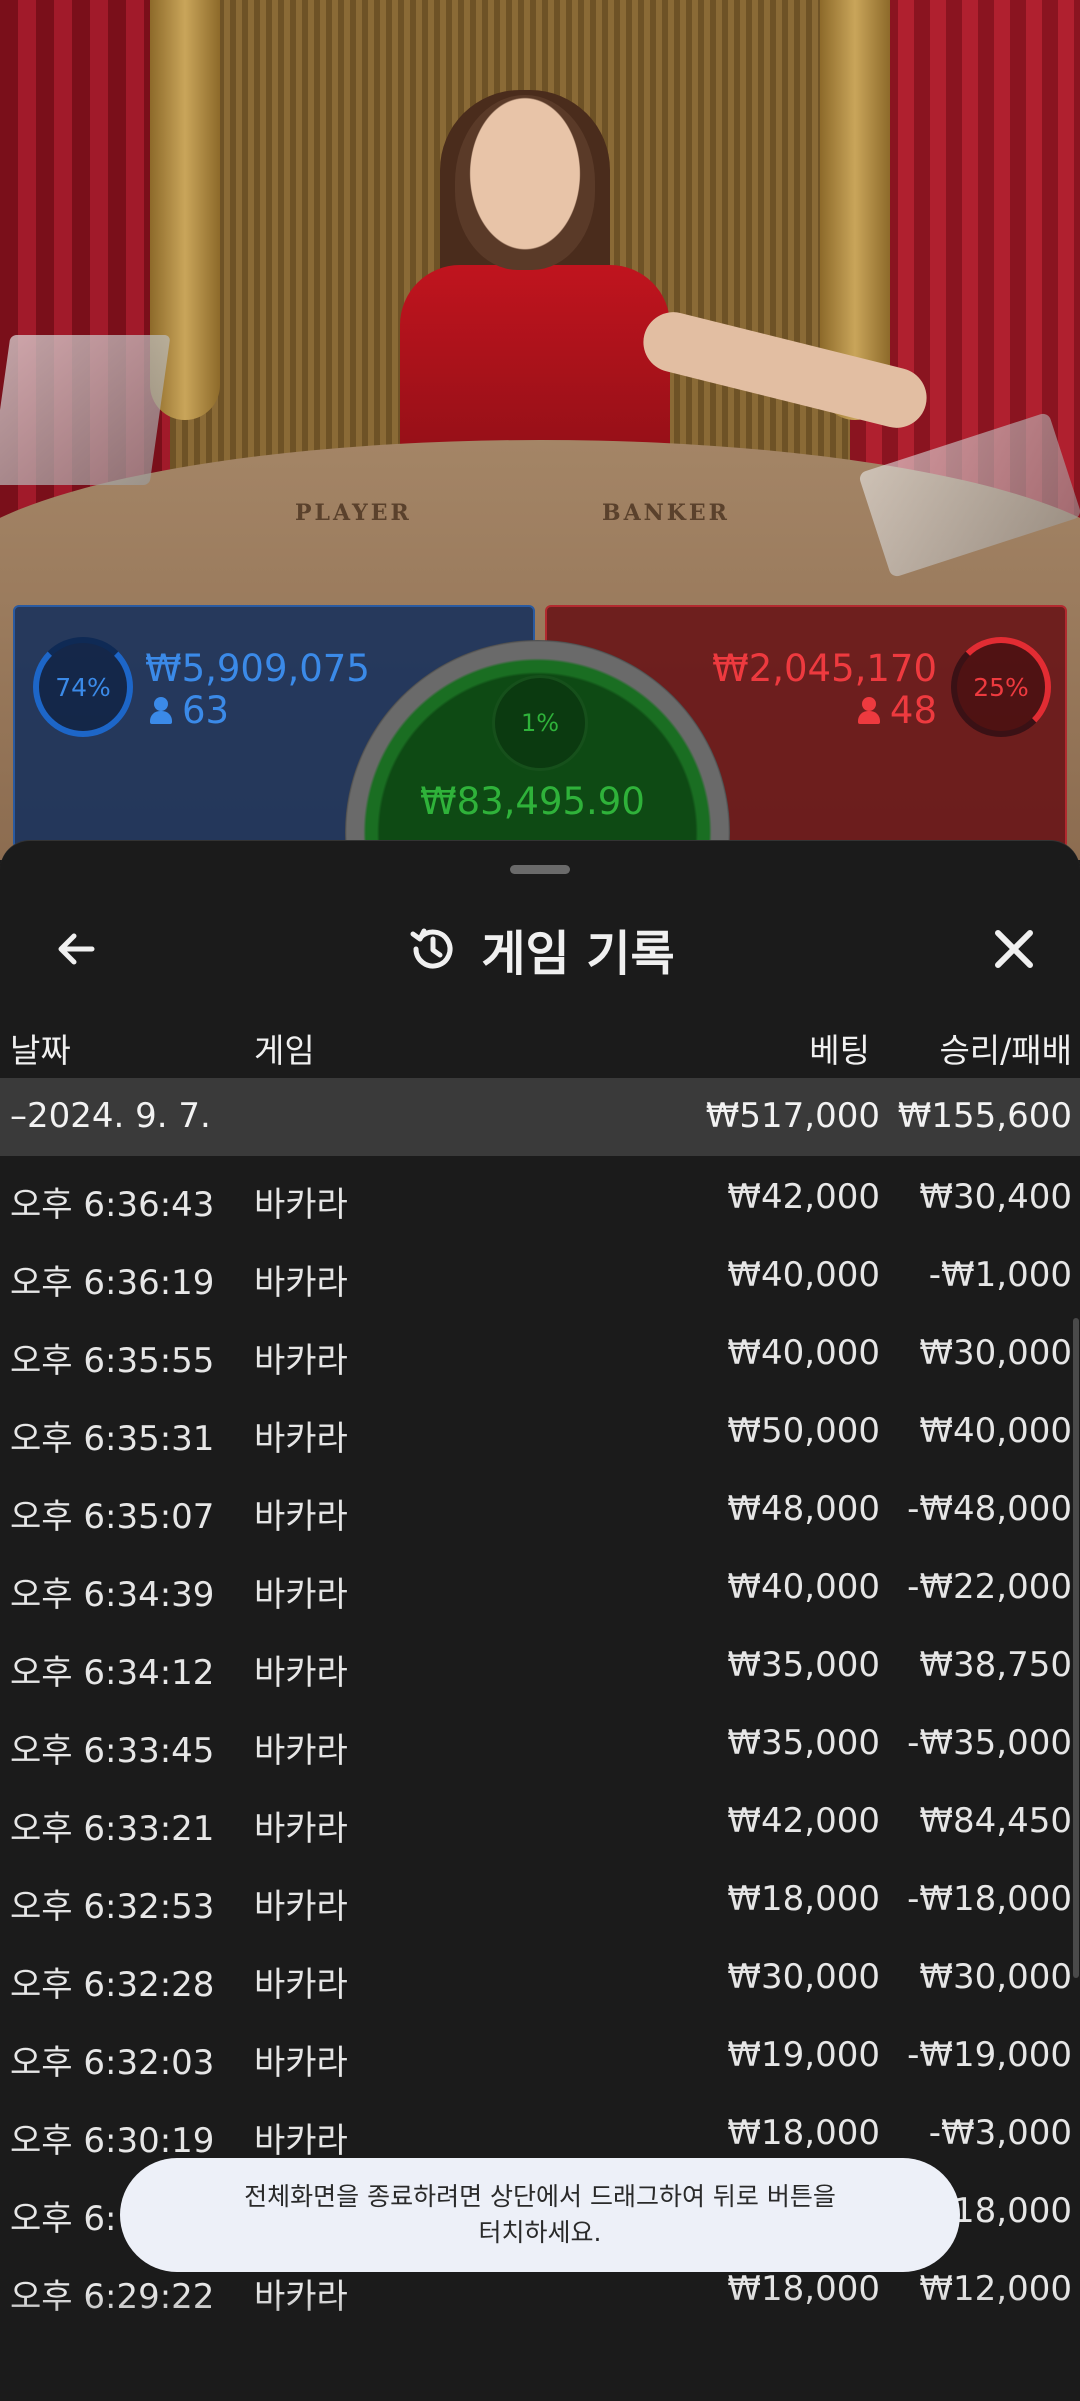 The image size is (1080, 2401). What do you see at coordinates (989, 2055) in the screenshot?
I see `row-result: -₩19,000` at bounding box center [989, 2055].